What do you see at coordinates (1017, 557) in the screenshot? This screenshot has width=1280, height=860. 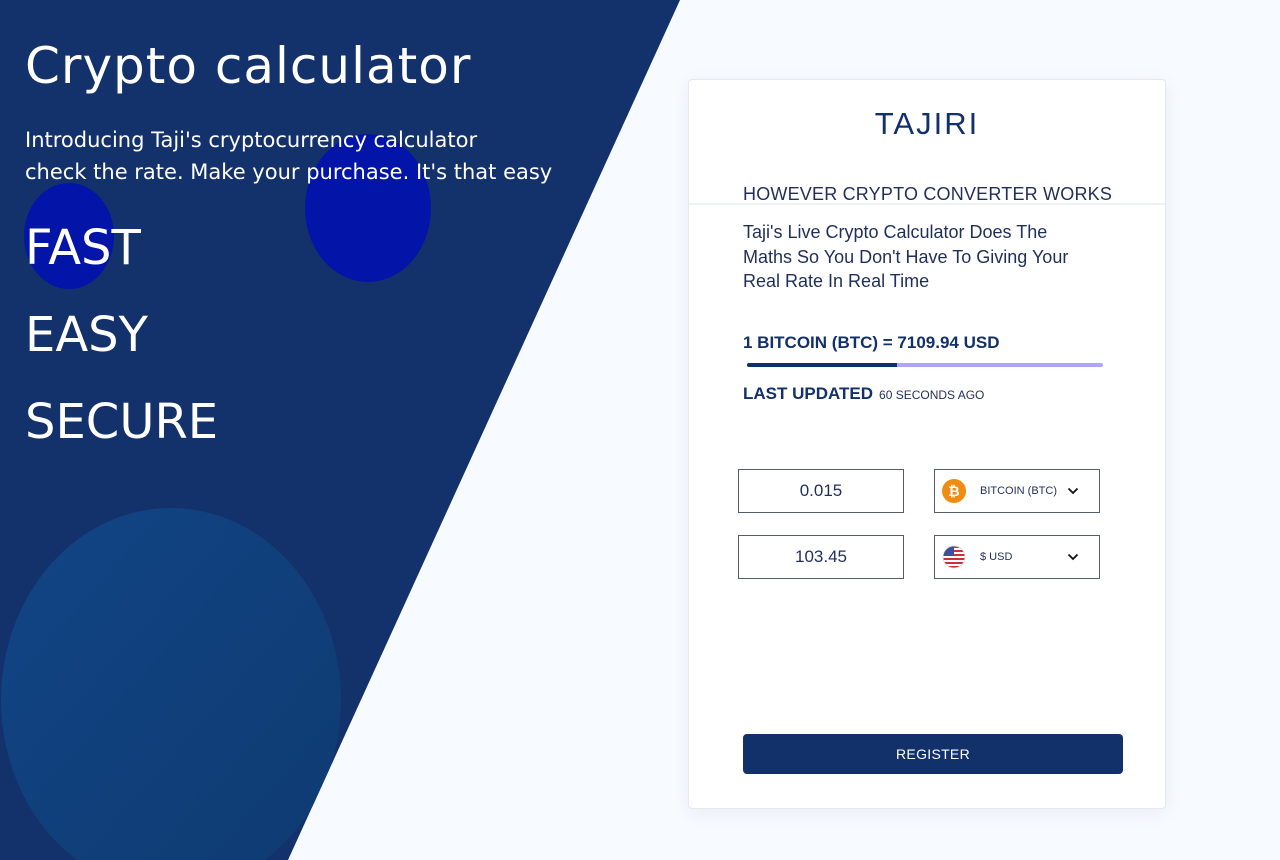 I see `fiat-currency-select: $ USD` at bounding box center [1017, 557].